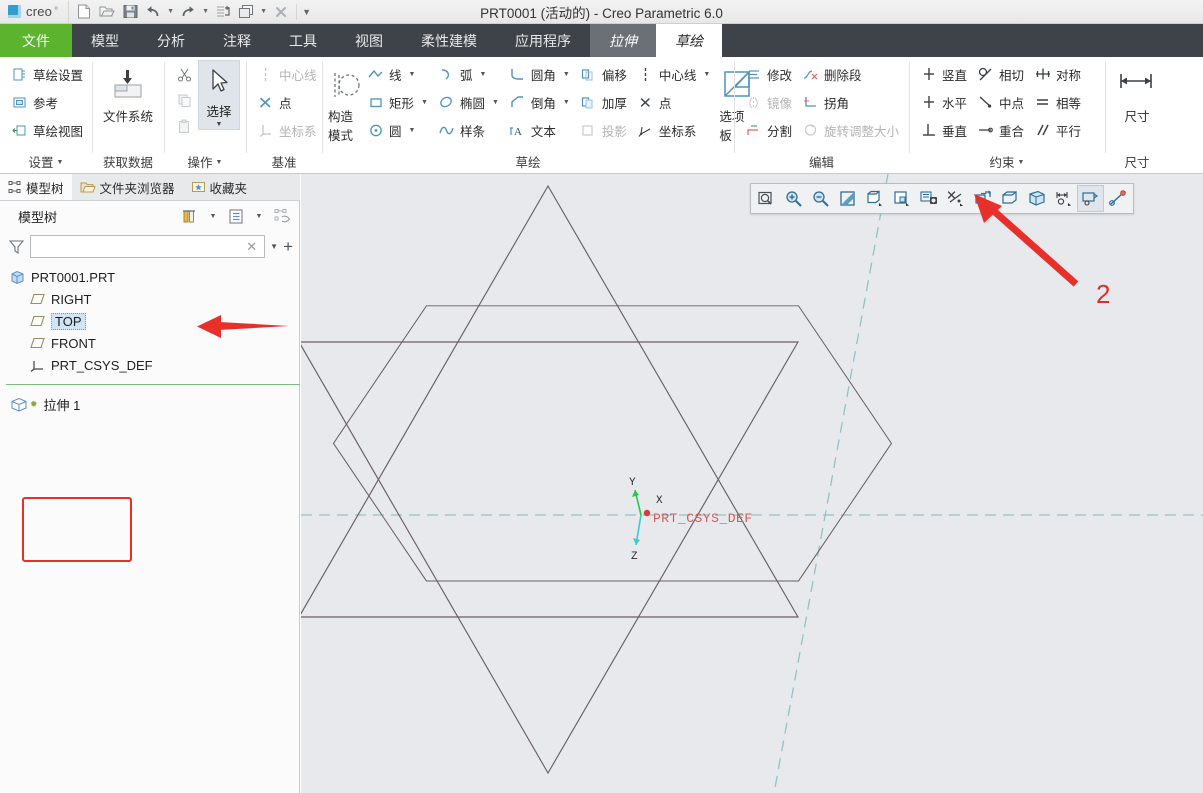  Describe the element at coordinates (36, 187) in the screenshot. I see `nav-tab-model-tree: 模型树` at that location.